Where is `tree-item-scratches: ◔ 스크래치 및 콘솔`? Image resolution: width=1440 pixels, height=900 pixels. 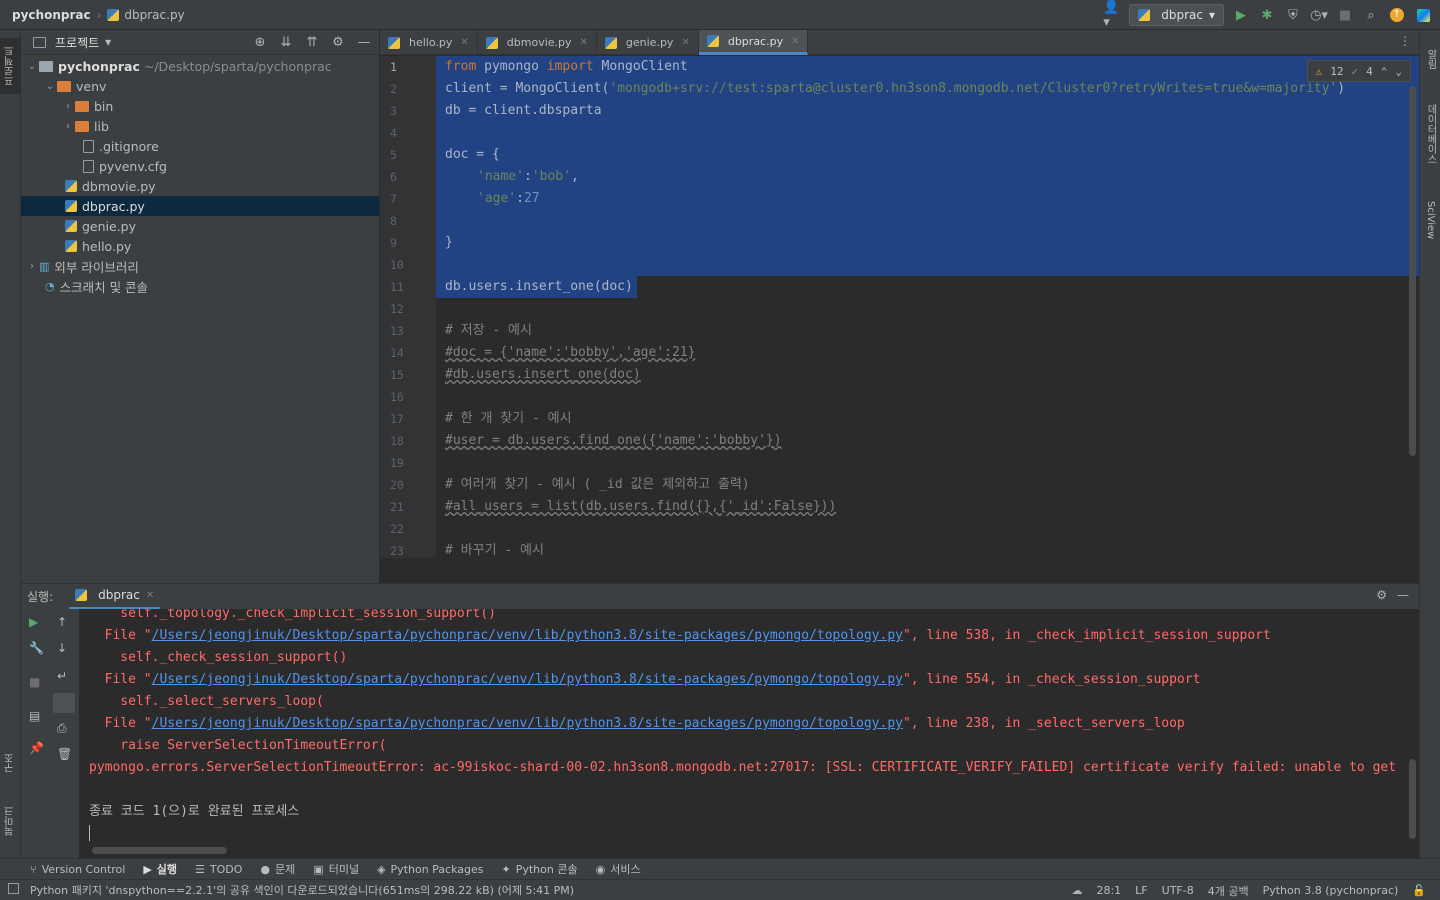
tree-item-scratches: ◔ 스크래치 및 콘솔 is located at coordinates (200, 286).